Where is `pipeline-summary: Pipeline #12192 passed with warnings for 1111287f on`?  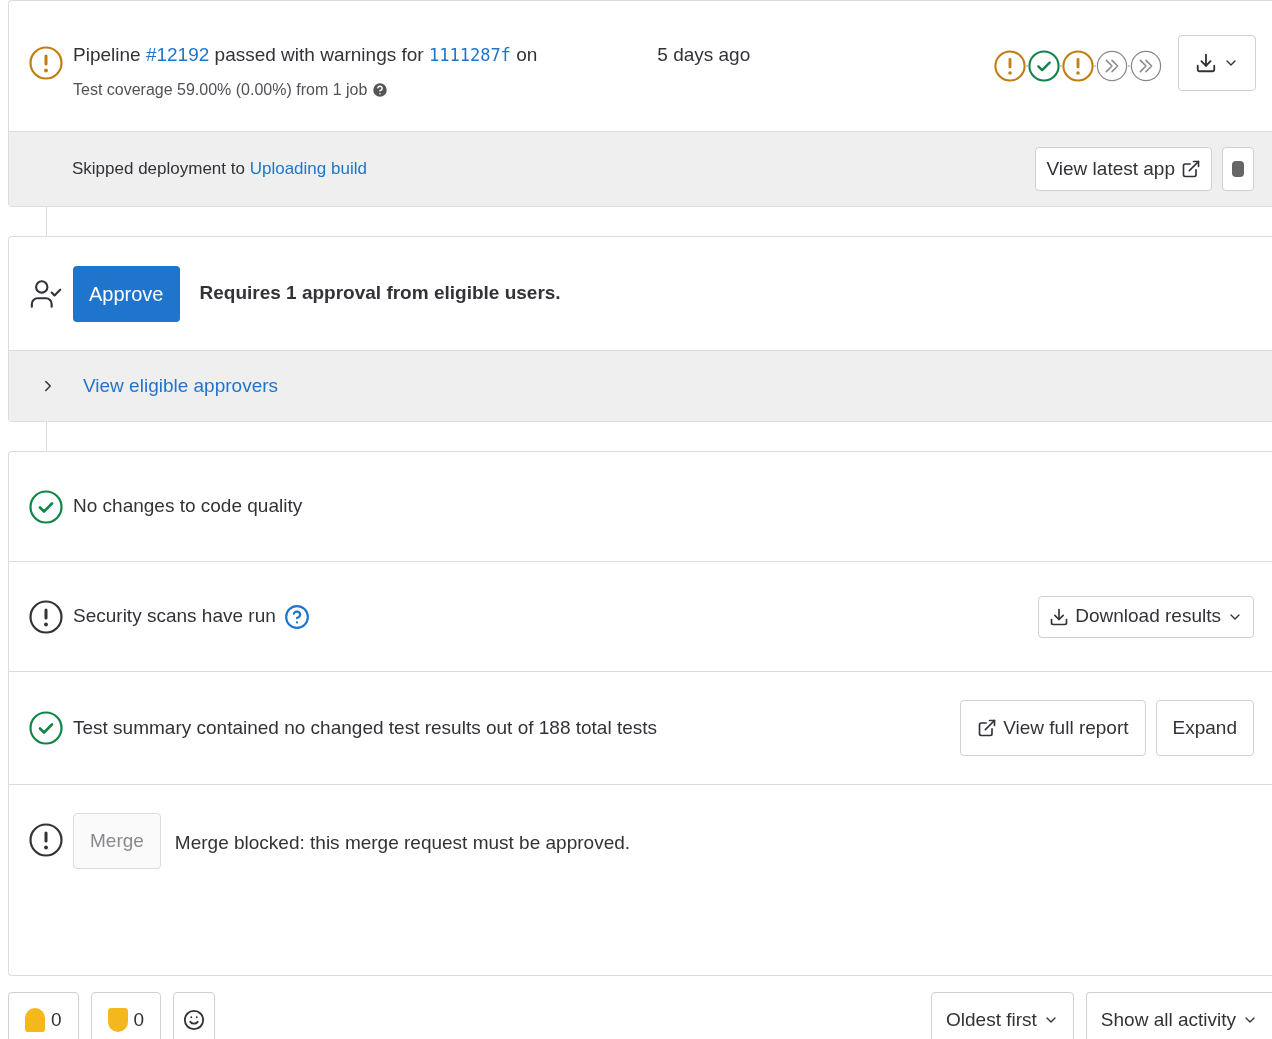 pipeline-summary: Pipeline #12192 passed with warnings for 1111287f on is located at coordinates (305, 55).